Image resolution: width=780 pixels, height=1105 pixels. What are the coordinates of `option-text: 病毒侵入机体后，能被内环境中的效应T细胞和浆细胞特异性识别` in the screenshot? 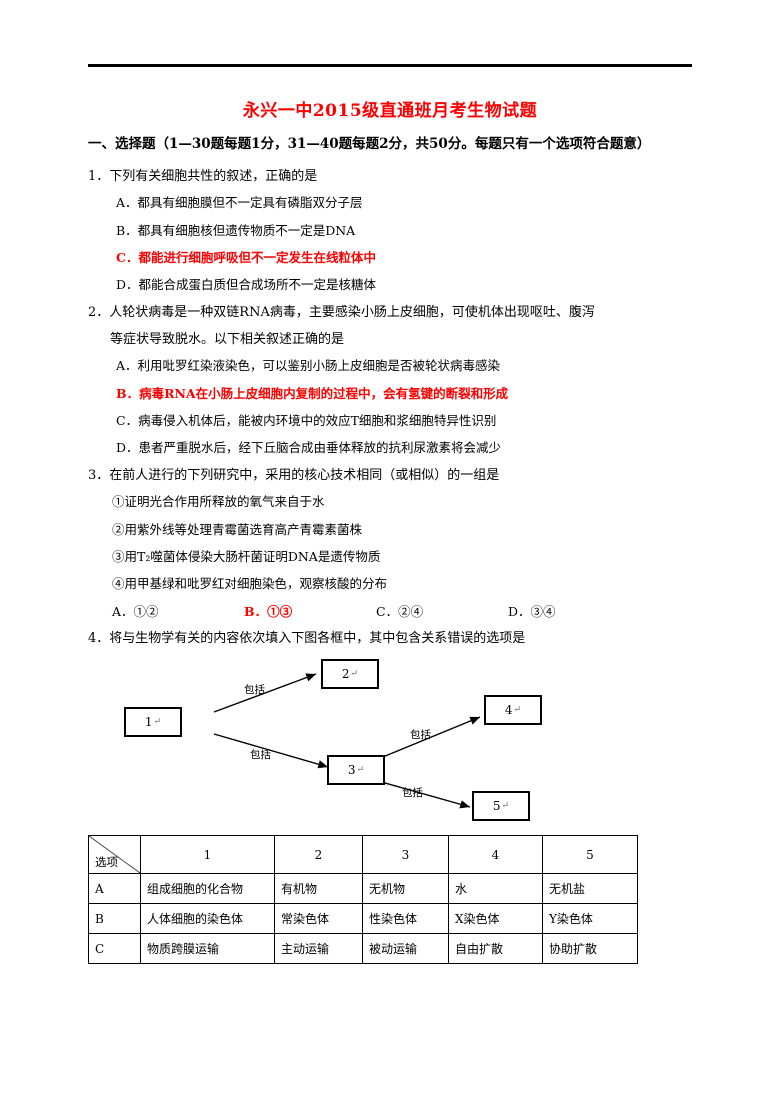 It's located at (317, 420).